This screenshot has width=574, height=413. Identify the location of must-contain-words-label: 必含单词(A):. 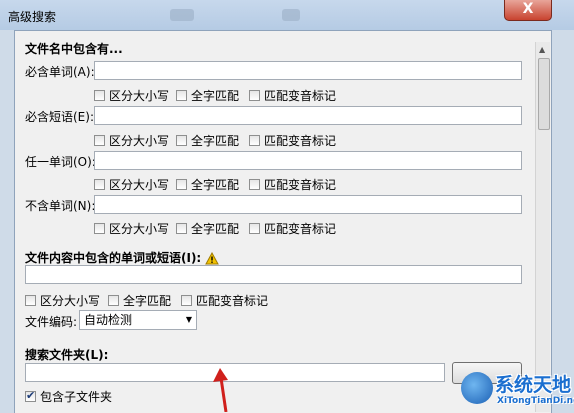
(60, 72).